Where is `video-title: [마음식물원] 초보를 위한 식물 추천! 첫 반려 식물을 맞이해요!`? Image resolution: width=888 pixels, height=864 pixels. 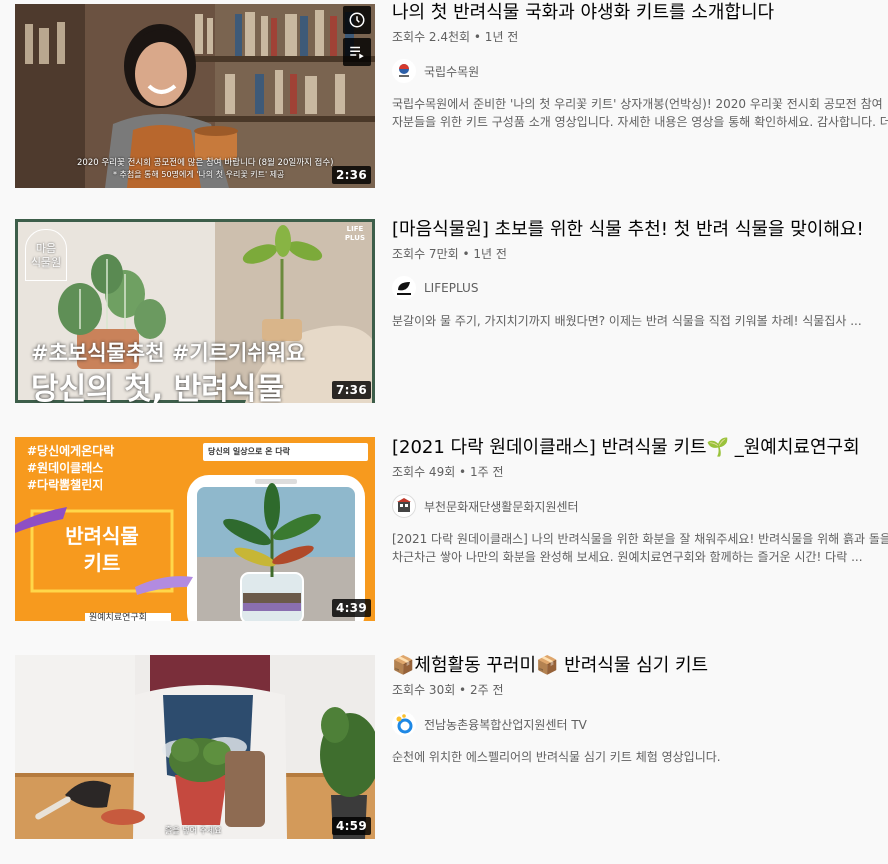
video-title: [마음식물원] 초보를 위한 식물 추천! 첫 반려 식물을 맞이해요! is located at coordinates (640, 230).